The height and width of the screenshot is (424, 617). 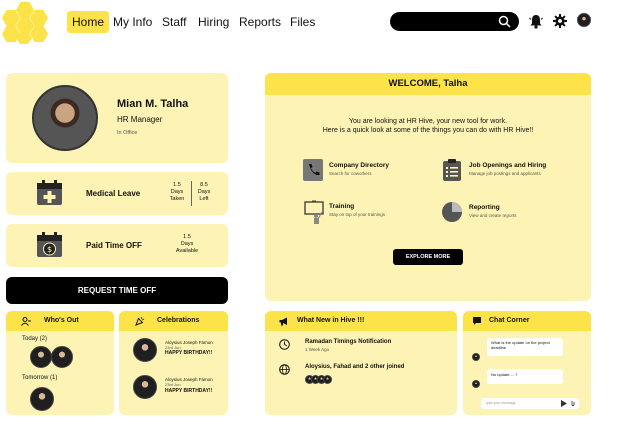 I want to click on feature-company-directory: Company Directory Search for coworkers, so click(x=363, y=171).